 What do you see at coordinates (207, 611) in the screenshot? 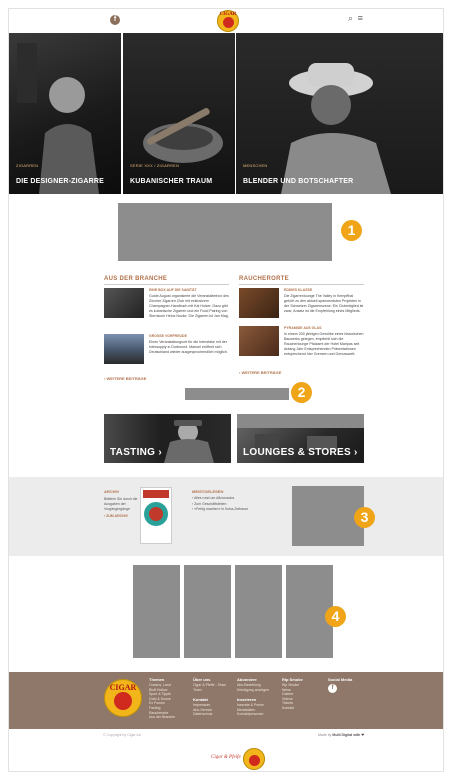
I see `ad-tile-4b` at bounding box center [207, 611].